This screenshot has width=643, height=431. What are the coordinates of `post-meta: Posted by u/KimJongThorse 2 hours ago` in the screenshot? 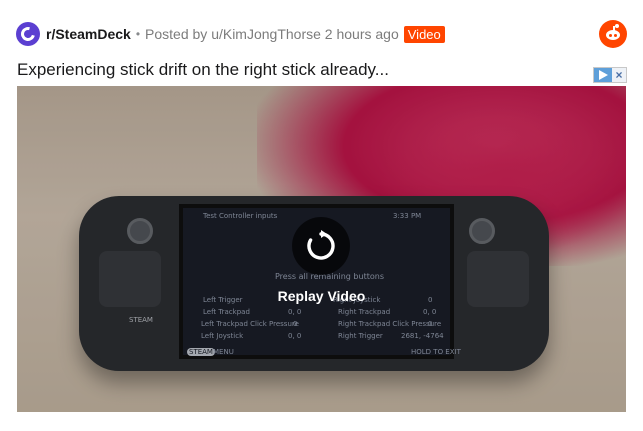 It's located at (272, 34).